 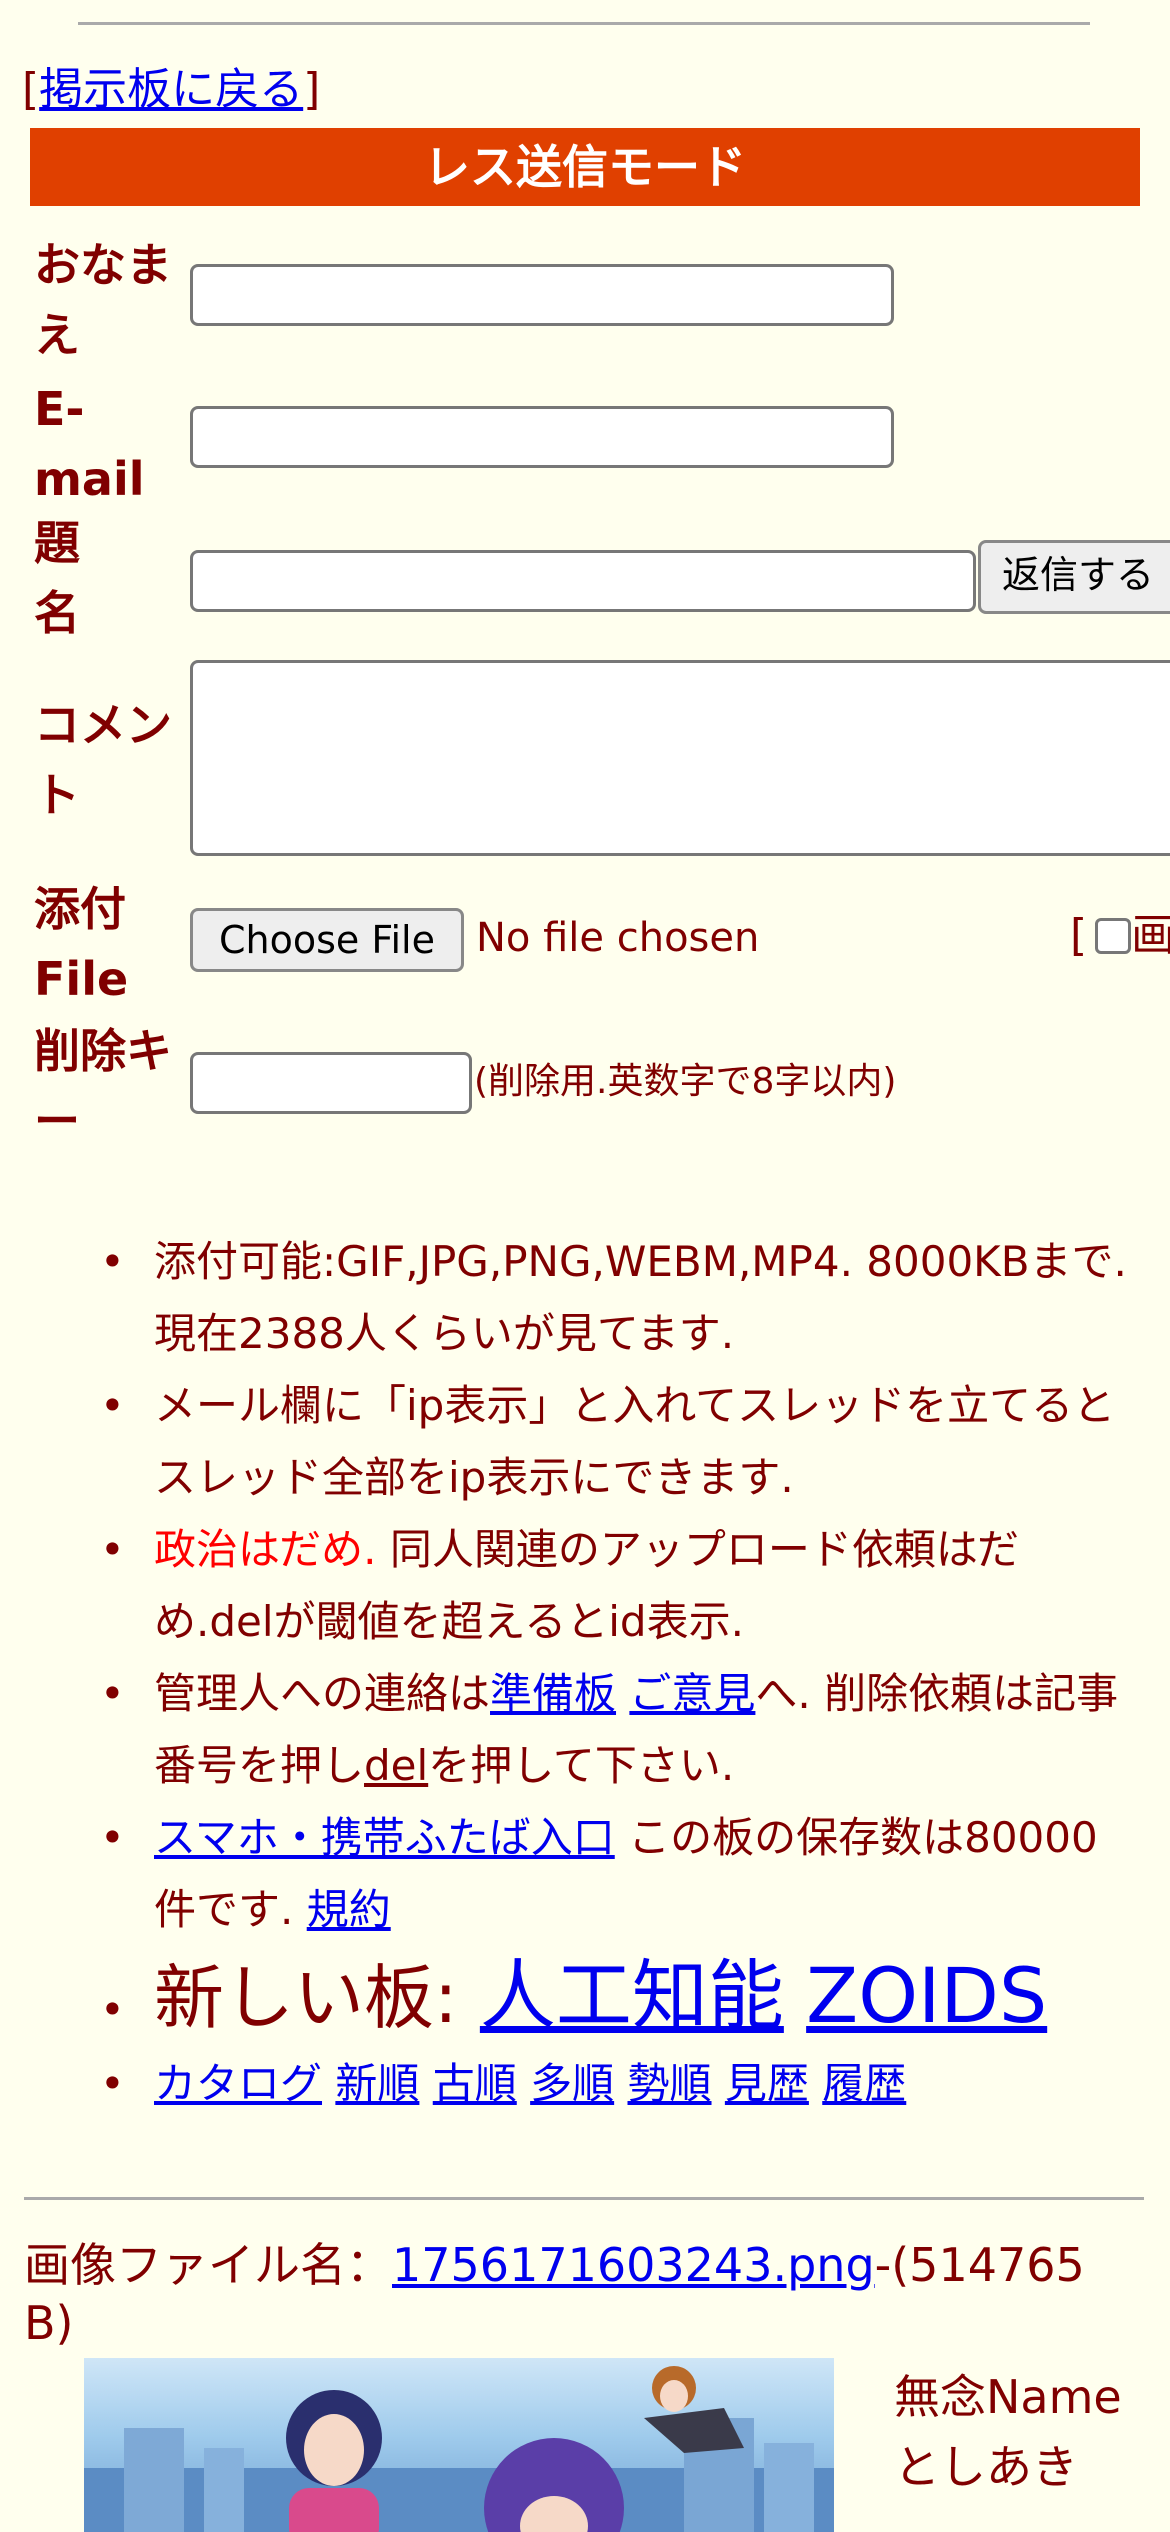 I want to click on reply-mode-banner: レス送信モード, so click(x=585, y=167).